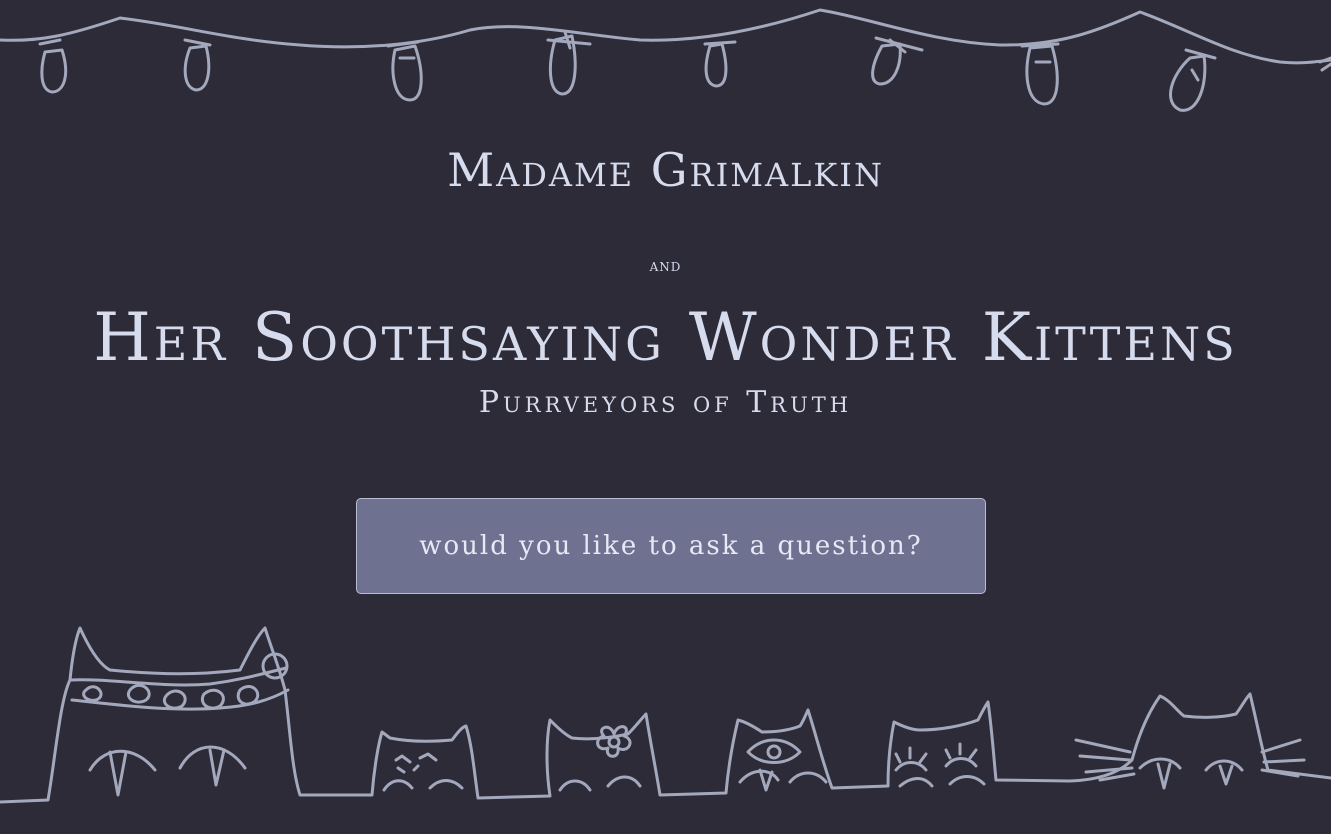 Image resolution: width=1331 pixels, height=834 pixels. Describe the element at coordinates (665, 402) in the screenshot. I see `tagline: Purrveyors of Truth` at that location.